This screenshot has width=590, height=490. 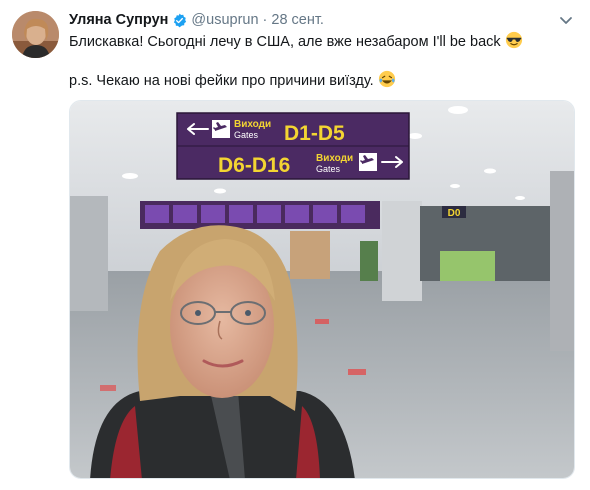 What do you see at coordinates (252, 124) in the screenshot?
I see `sign-top-word1: Виходи` at bounding box center [252, 124].